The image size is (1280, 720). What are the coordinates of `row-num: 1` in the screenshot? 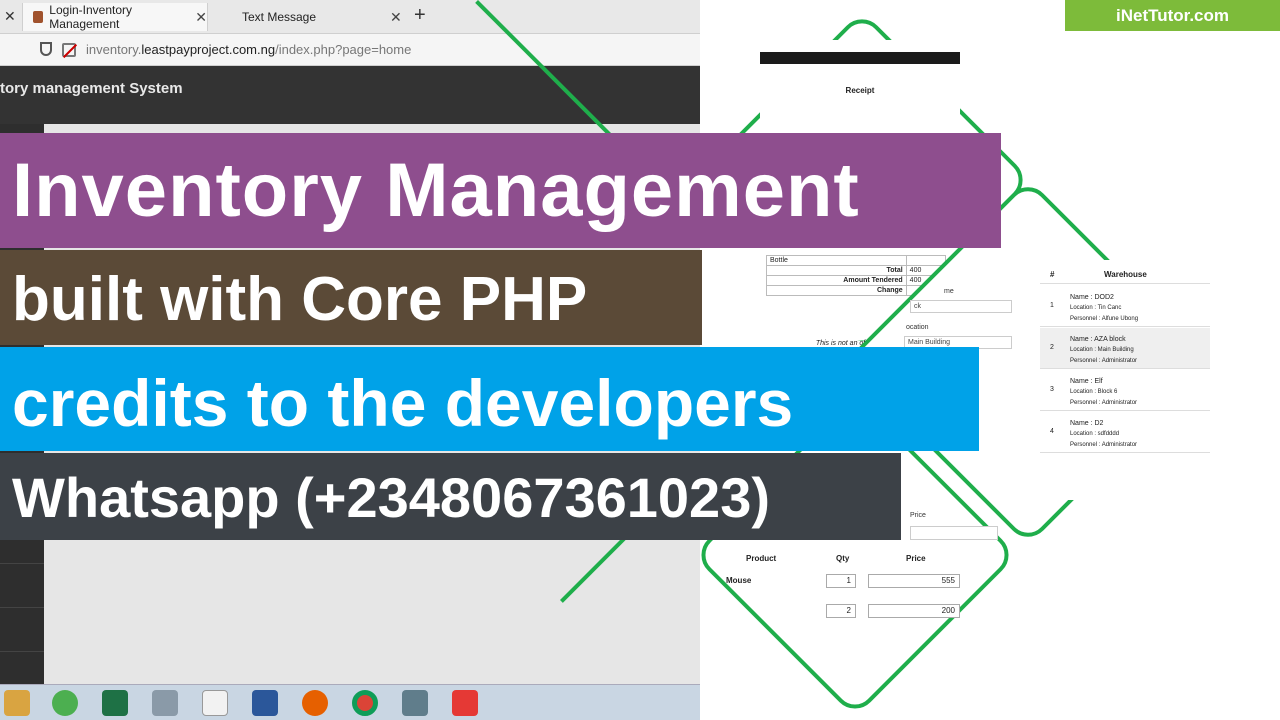 It's located at (1052, 305).